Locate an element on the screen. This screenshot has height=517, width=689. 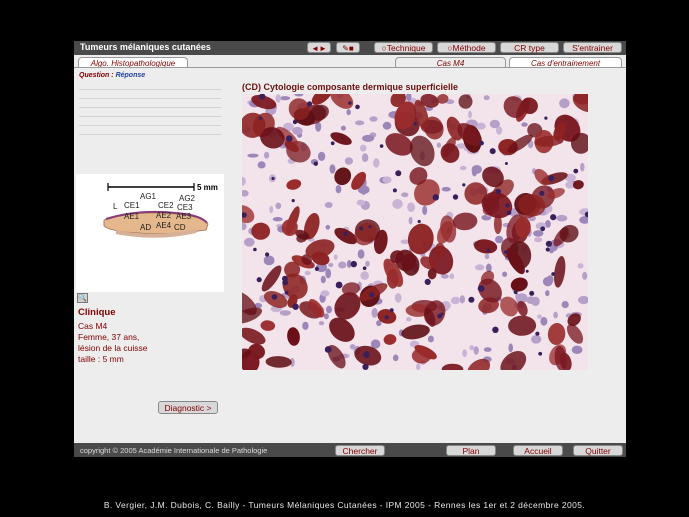
zoom-button: 🔍 is located at coordinates (82, 298).